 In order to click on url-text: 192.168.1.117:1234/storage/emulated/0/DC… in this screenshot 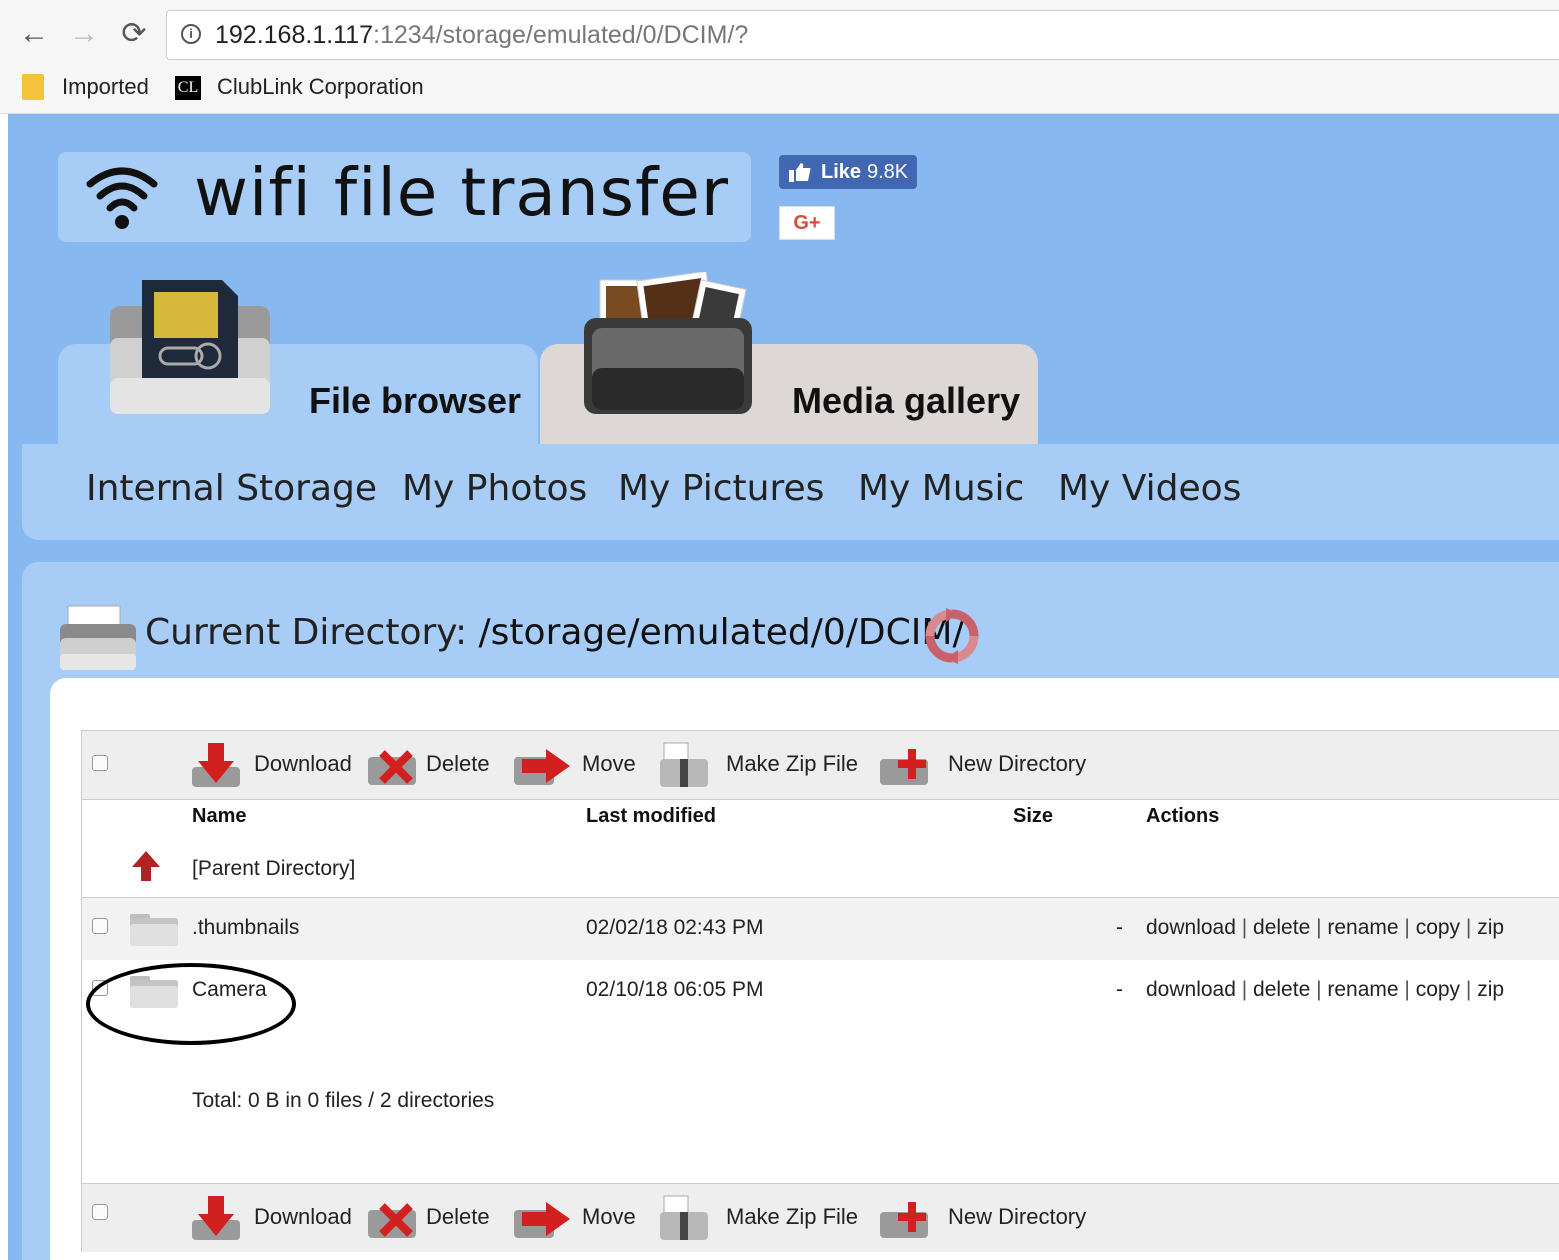, I will do `click(481, 35)`.